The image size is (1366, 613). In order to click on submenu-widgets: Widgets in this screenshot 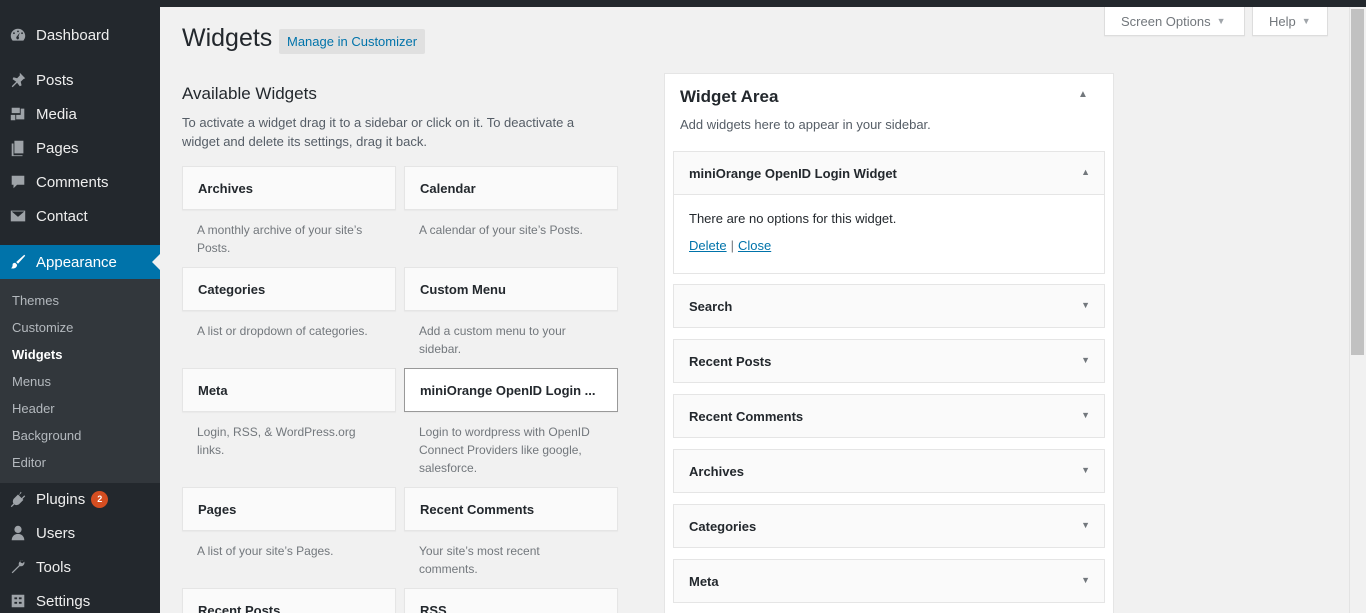, I will do `click(80, 354)`.